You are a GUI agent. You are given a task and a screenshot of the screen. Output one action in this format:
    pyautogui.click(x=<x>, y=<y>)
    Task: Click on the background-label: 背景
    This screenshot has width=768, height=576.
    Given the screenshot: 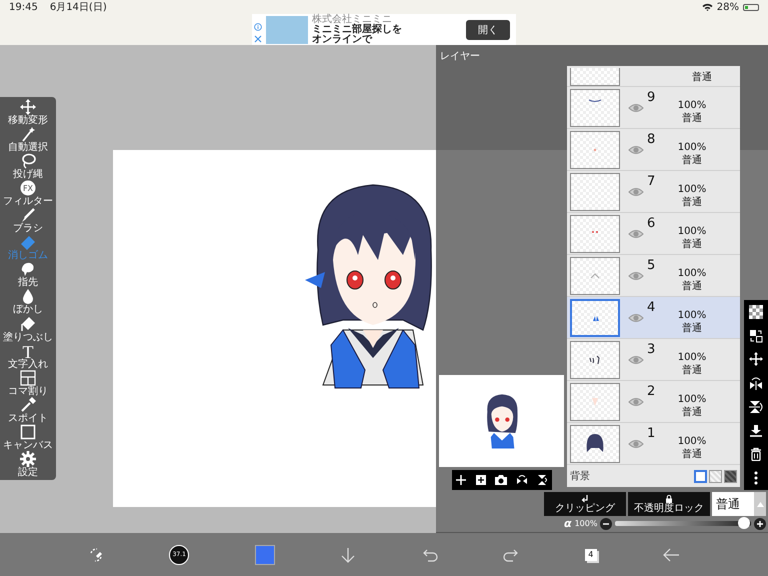 What is the action you would take?
    pyautogui.click(x=580, y=476)
    